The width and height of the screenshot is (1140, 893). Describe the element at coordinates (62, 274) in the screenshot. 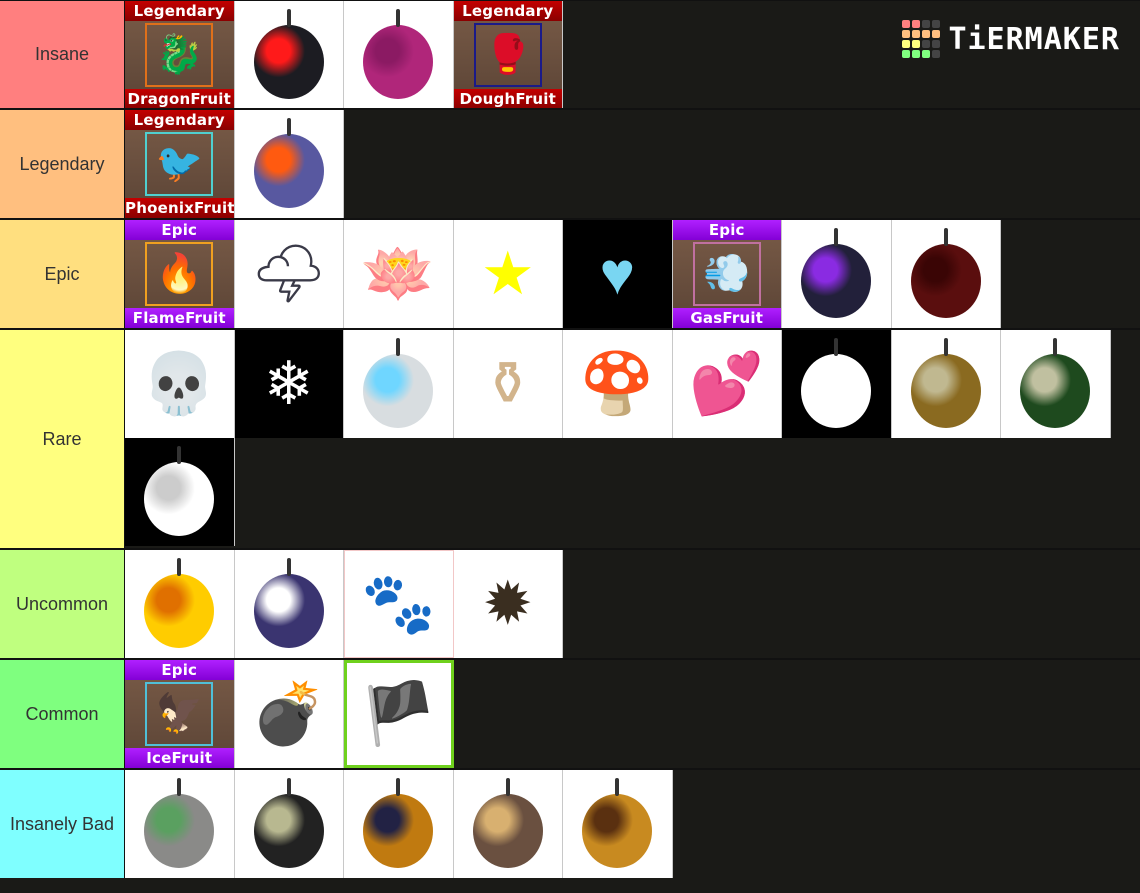

I see `tier-label: Epic` at that location.